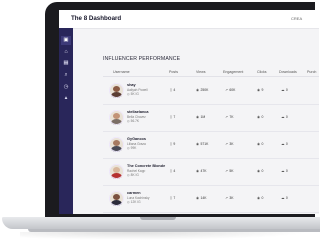 This screenshot has height=244, width=320. I want to click on topbar-right-label: CREA, so click(296, 18).